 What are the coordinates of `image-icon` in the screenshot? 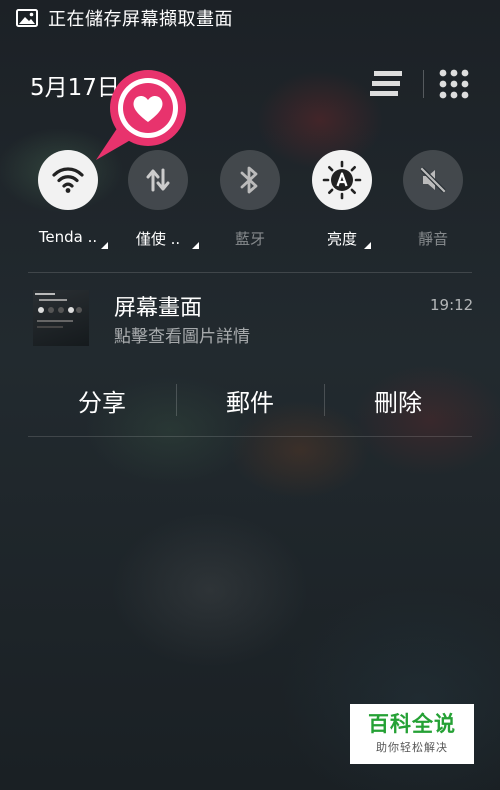 It's located at (27, 18).